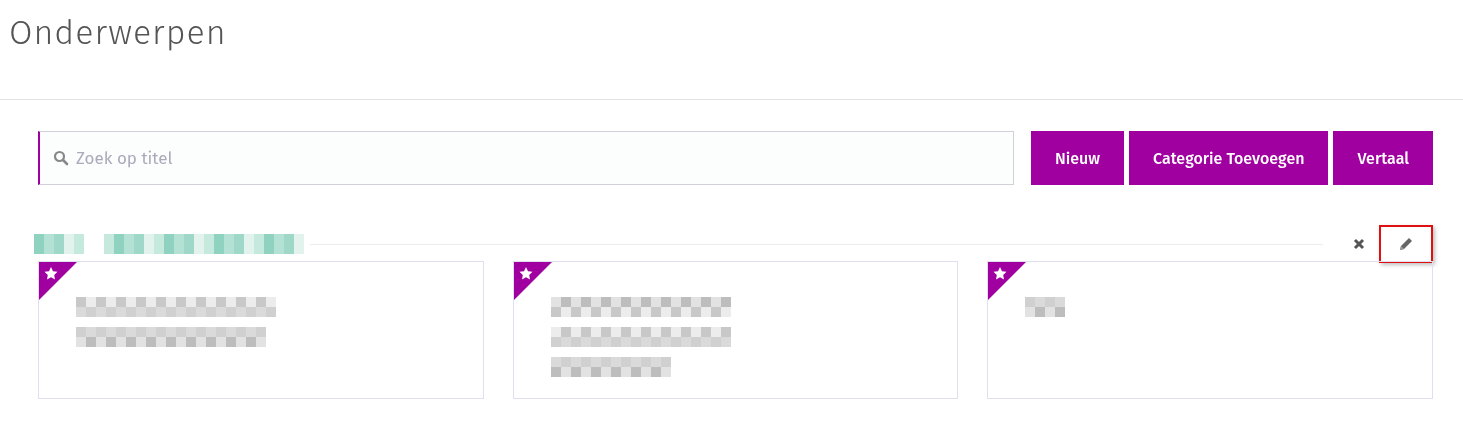 The height and width of the screenshot is (431, 1463). What do you see at coordinates (1077, 158) in the screenshot?
I see `action-button: Nieuw` at bounding box center [1077, 158].